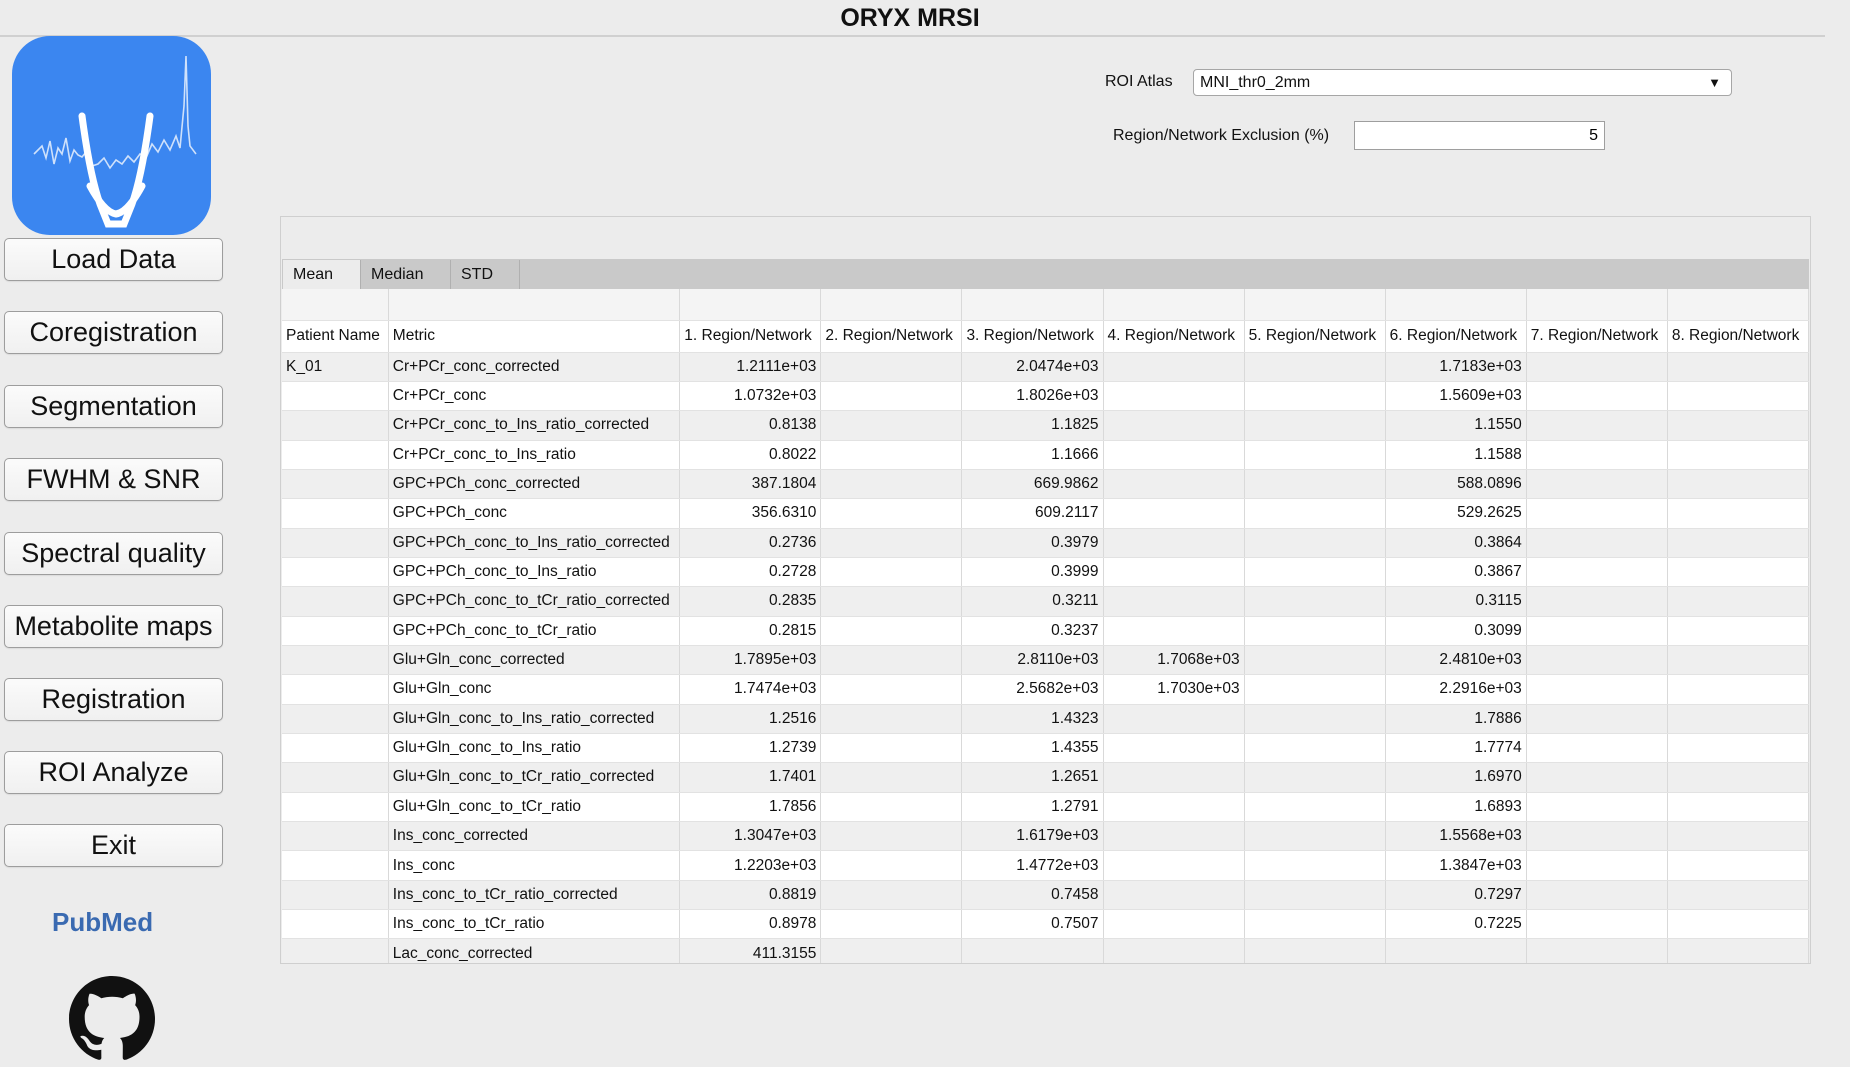 The height and width of the screenshot is (1067, 1850). What do you see at coordinates (1032, 836) in the screenshot?
I see `table-cell: 1.6179e+03` at bounding box center [1032, 836].